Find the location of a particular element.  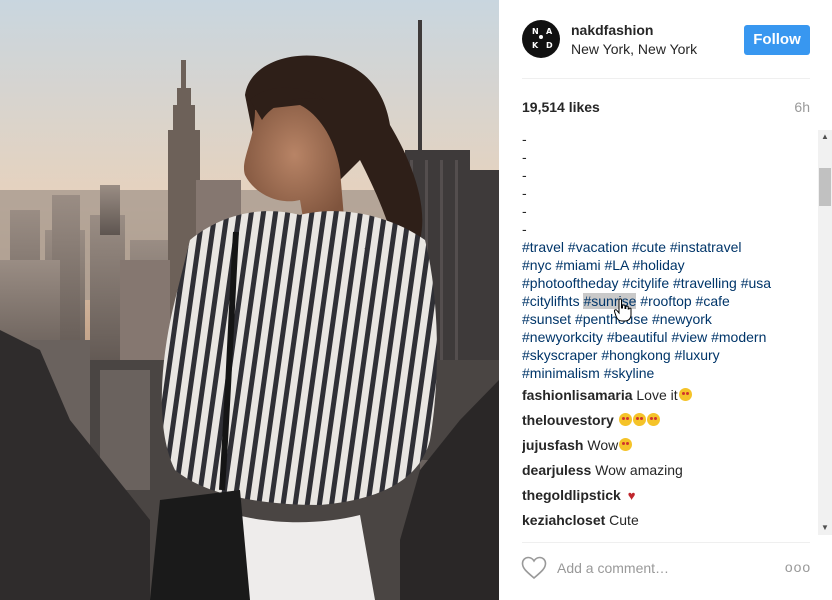

comment-username-link: fashionlisamaria is located at coordinates (577, 395).